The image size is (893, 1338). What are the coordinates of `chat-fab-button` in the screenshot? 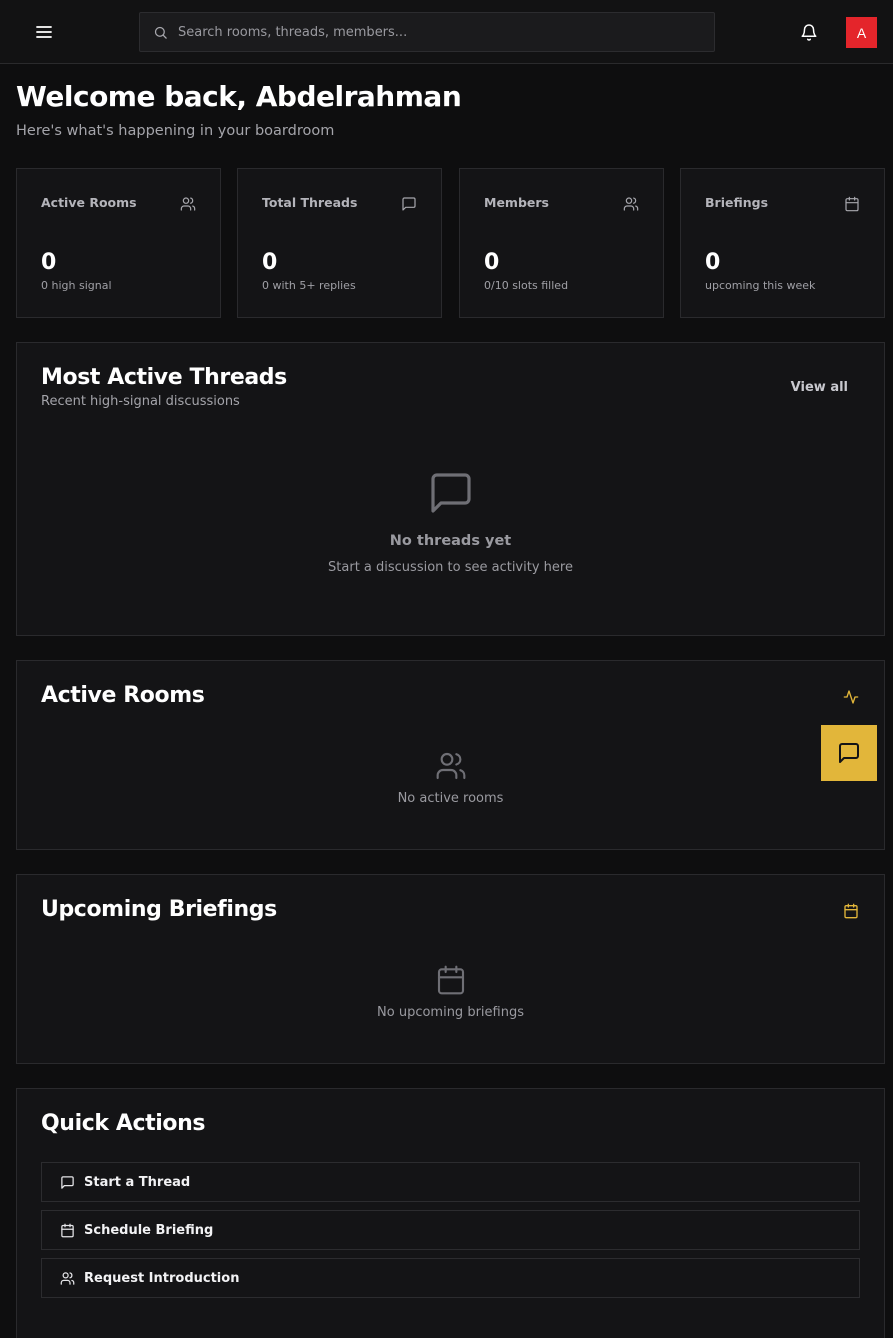 It's located at (849, 753).